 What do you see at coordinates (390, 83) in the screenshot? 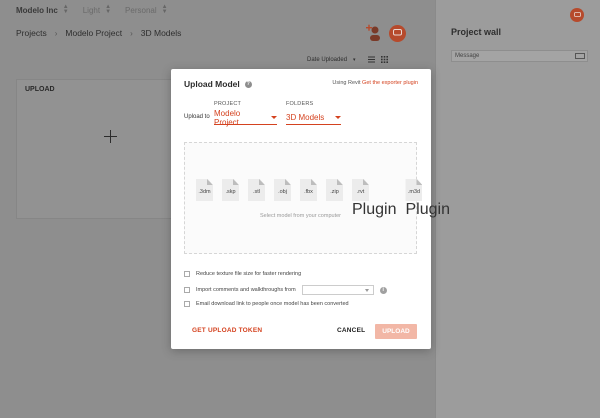
I see `exporter-plugin-link: Get the exporter plugin` at bounding box center [390, 83].